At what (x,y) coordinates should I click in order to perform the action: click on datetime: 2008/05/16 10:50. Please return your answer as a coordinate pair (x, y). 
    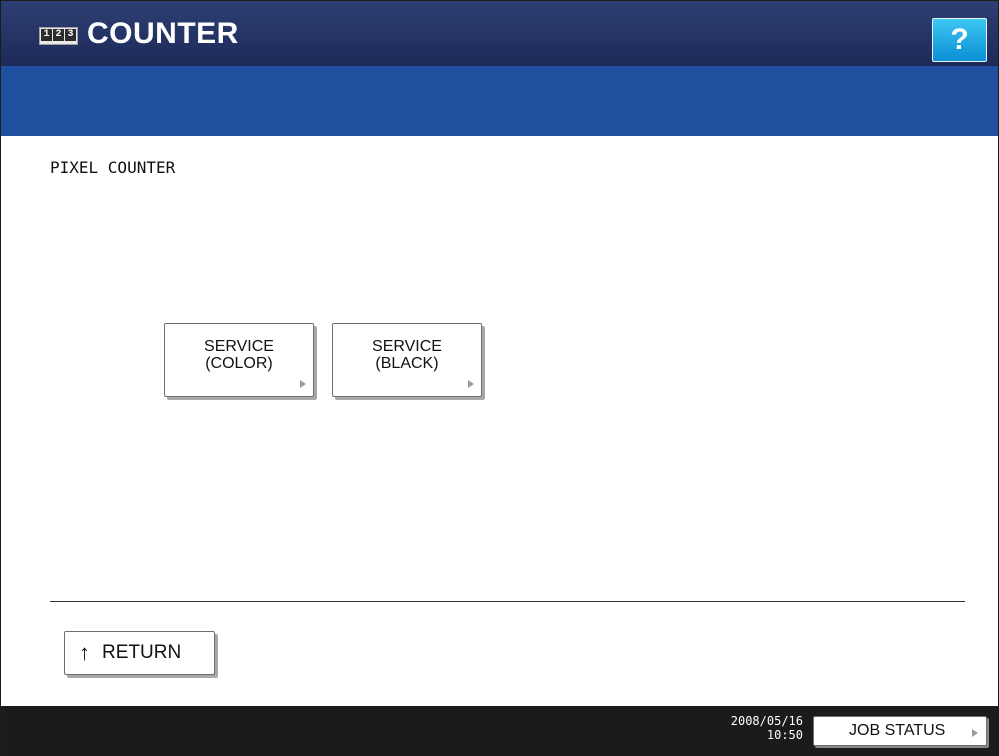
    Looking at the image, I should click on (757, 728).